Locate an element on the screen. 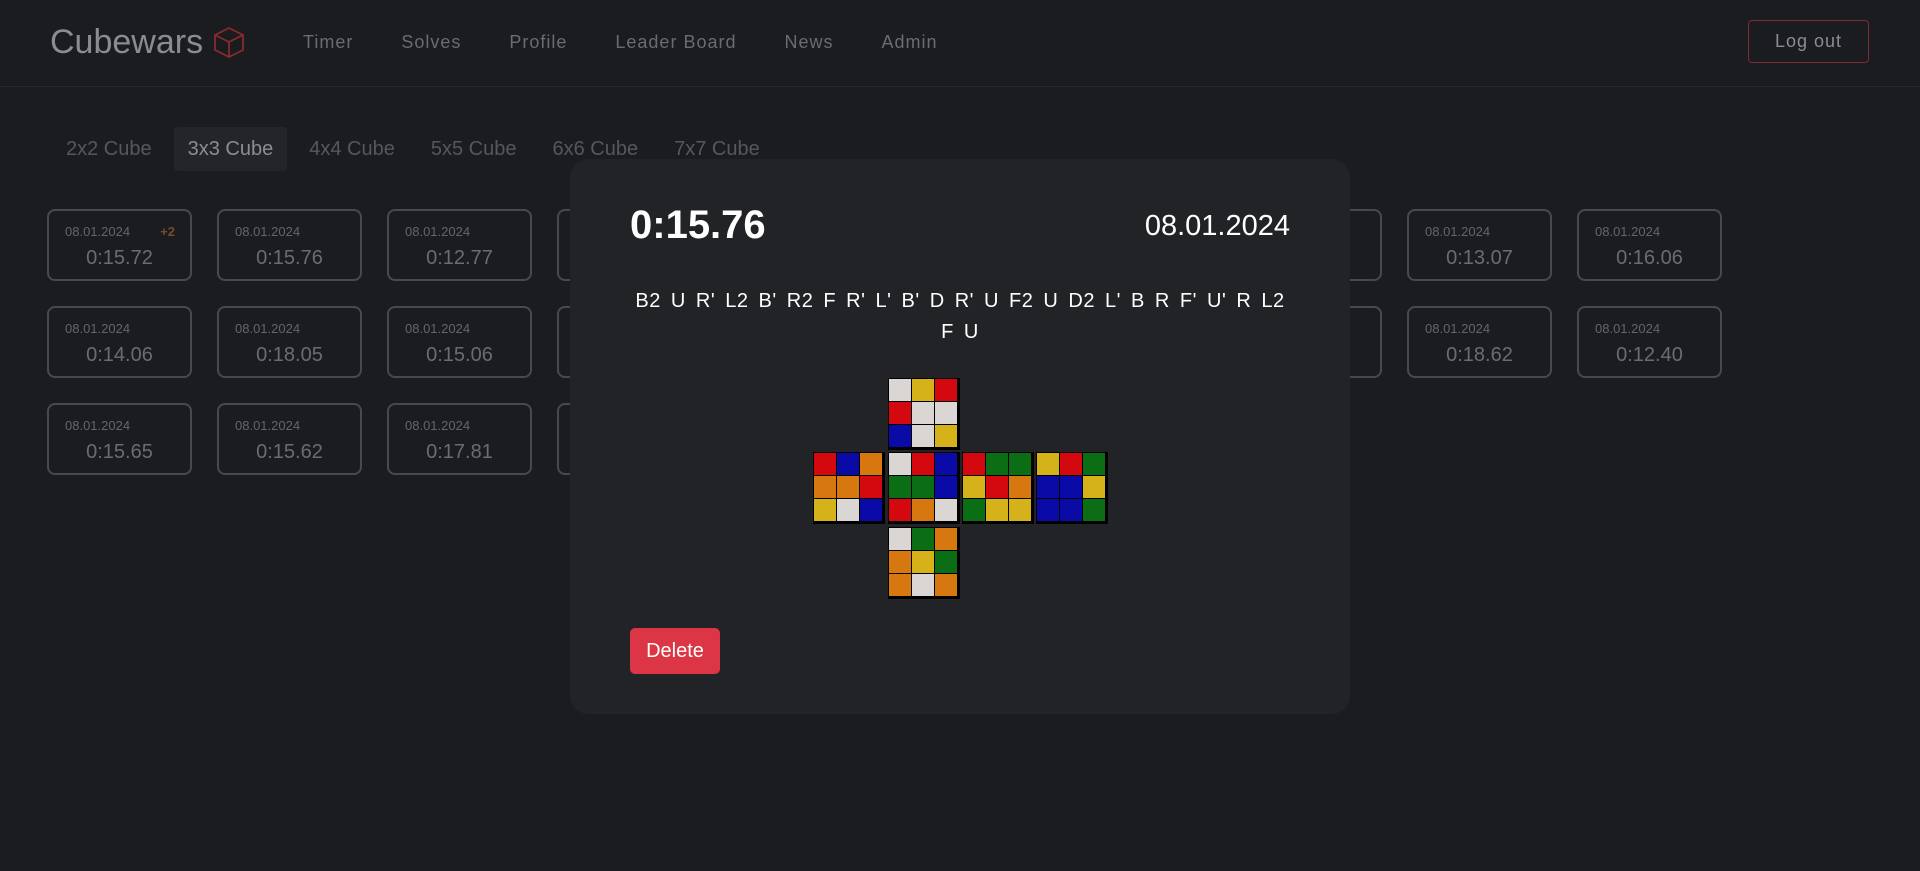  cube-face-right is located at coordinates (998, 488).